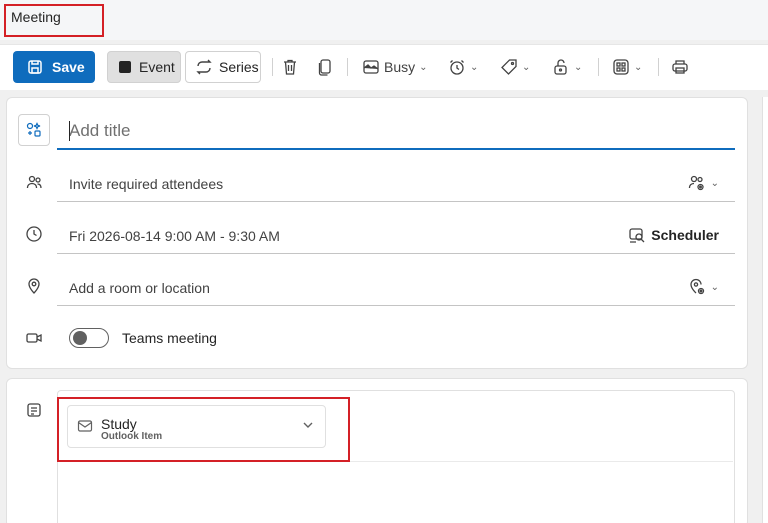 This screenshot has height=523, width=768. I want to click on repeat-icon, so click(204, 67).